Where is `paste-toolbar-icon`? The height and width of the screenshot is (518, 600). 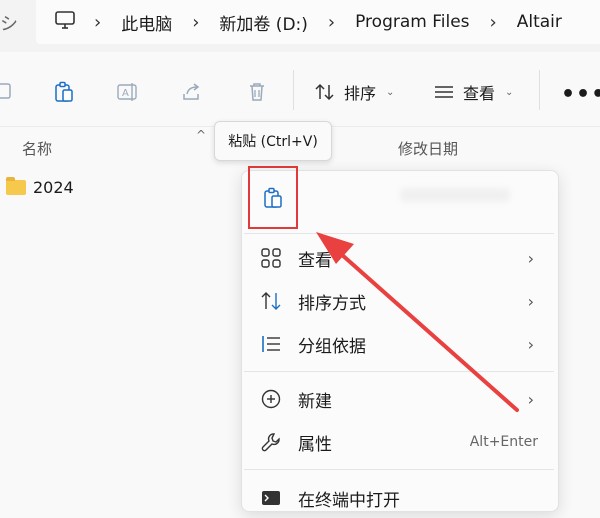
paste-toolbar-icon is located at coordinates (64, 92).